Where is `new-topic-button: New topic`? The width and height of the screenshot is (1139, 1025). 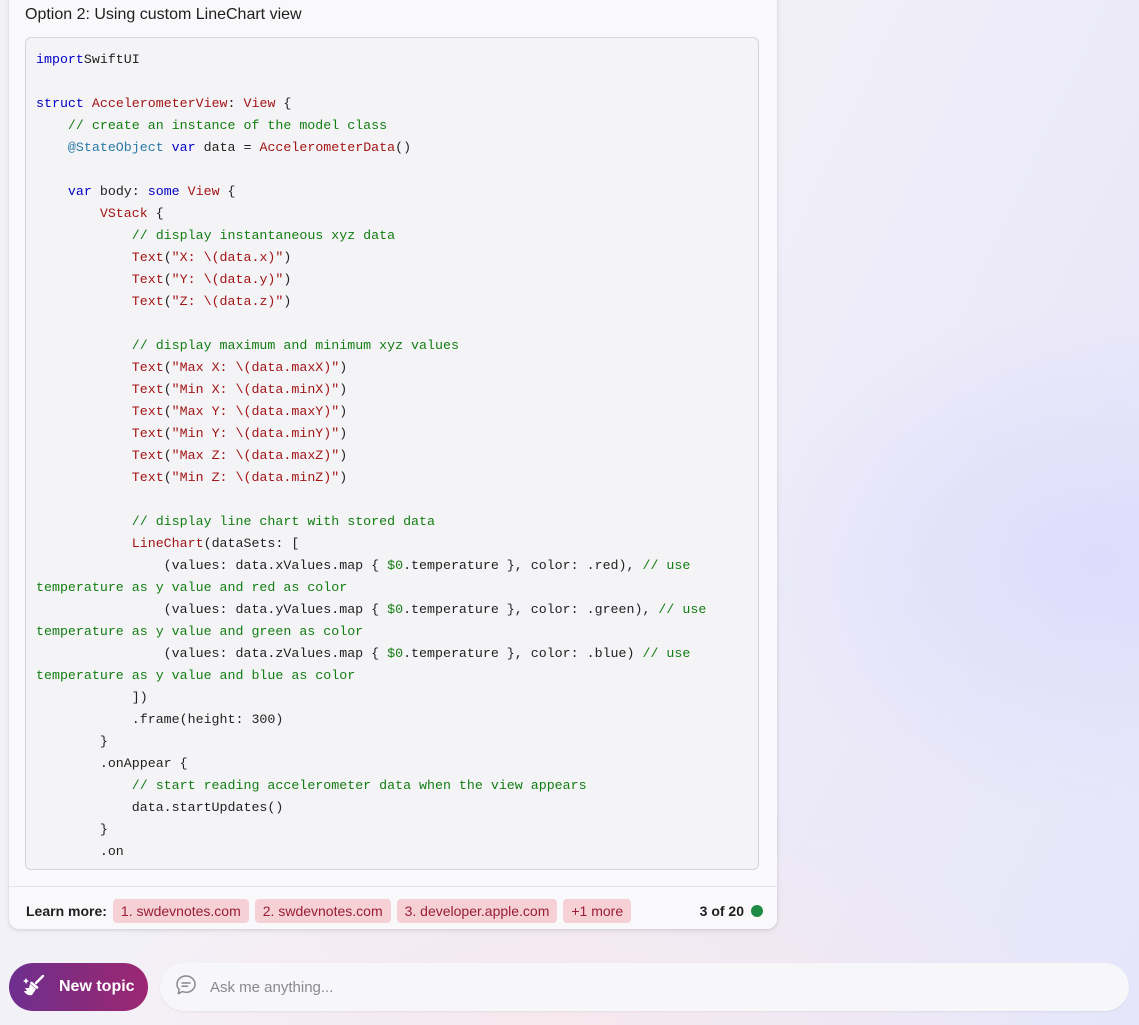
new-topic-button: New topic is located at coordinates (78, 987).